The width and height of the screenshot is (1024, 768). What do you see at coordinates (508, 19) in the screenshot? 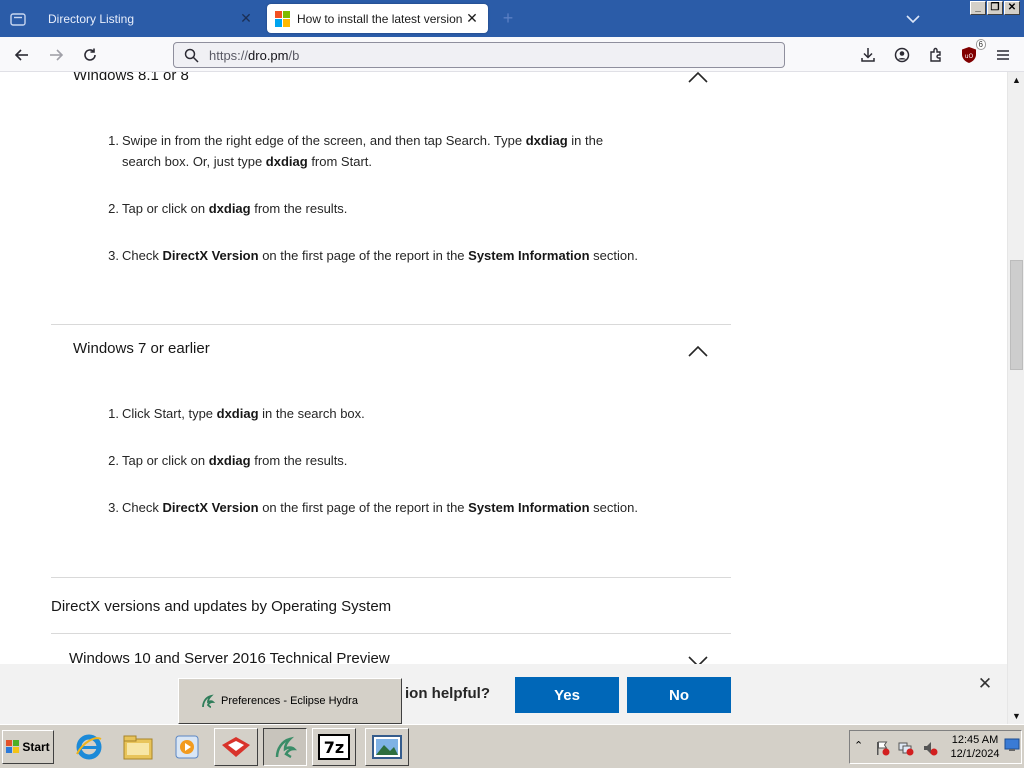
I see `new-tab-icon: +` at bounding box center [508, 19].